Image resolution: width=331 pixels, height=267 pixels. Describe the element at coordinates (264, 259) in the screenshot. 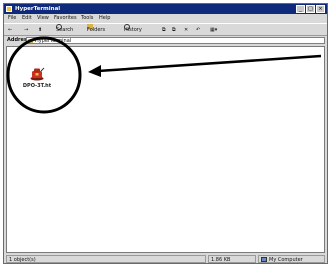

I see `my-computer-icon` at that location.